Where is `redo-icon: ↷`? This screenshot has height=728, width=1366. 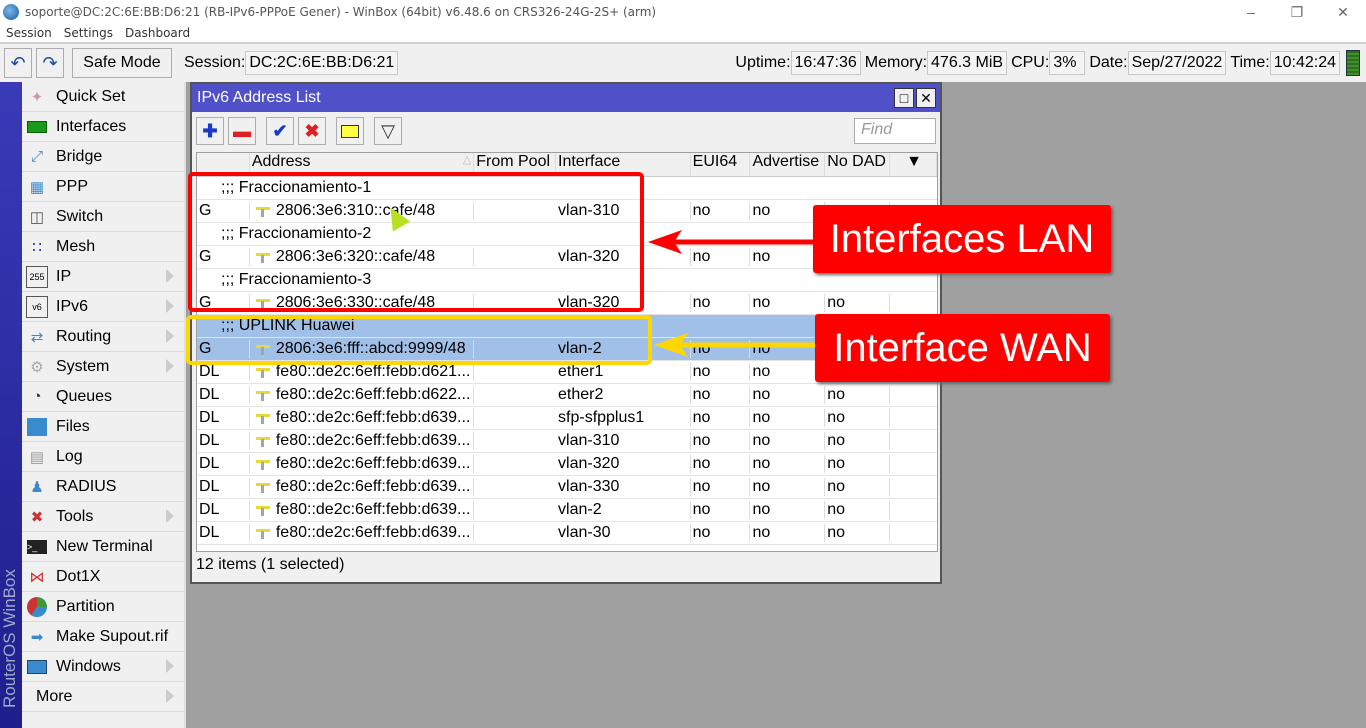 redo-icon: ↷ is located at coordinates (50, 62).